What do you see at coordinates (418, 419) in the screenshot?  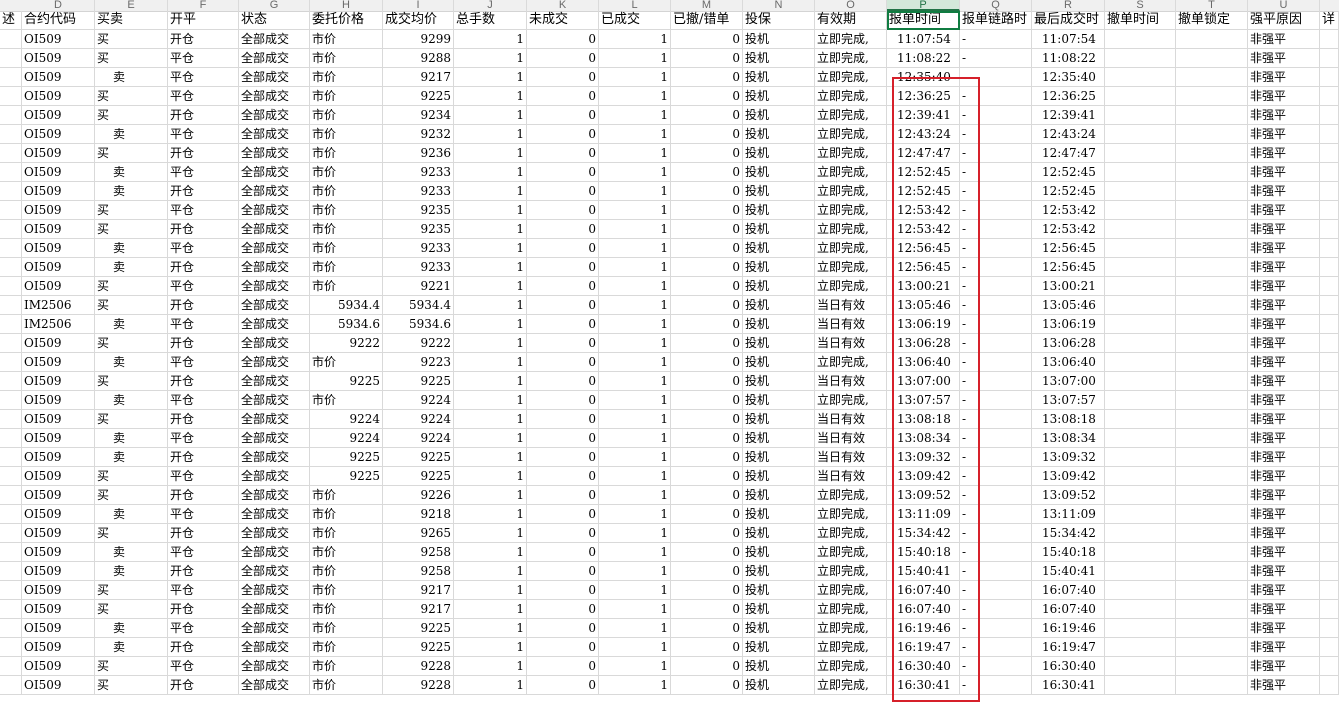 I see `cell-i: 9224` at bounding box center [418, 419].